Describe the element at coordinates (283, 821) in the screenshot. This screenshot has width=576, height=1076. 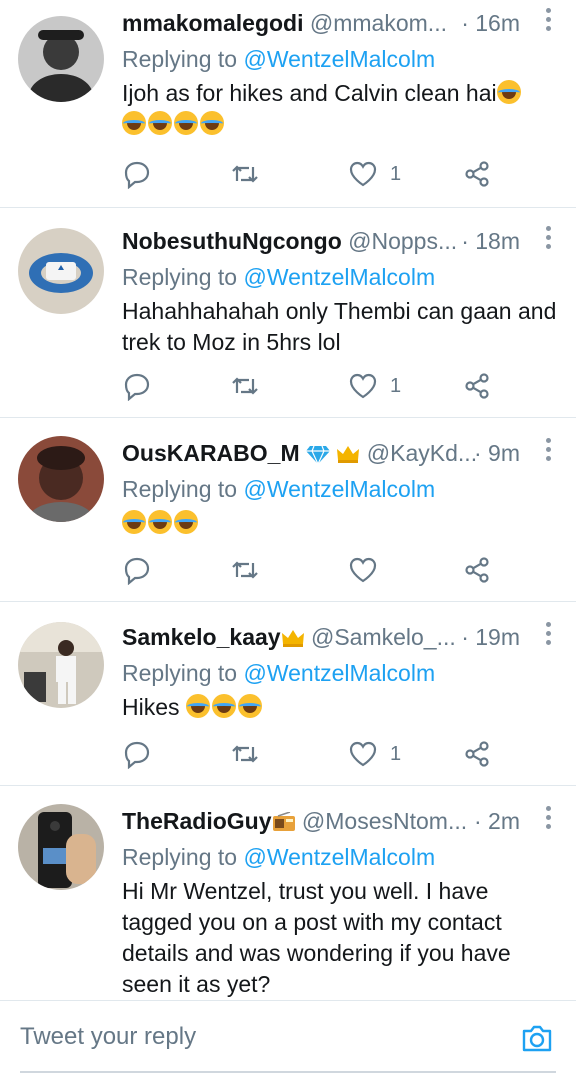
I see `radio-icon` at that location.